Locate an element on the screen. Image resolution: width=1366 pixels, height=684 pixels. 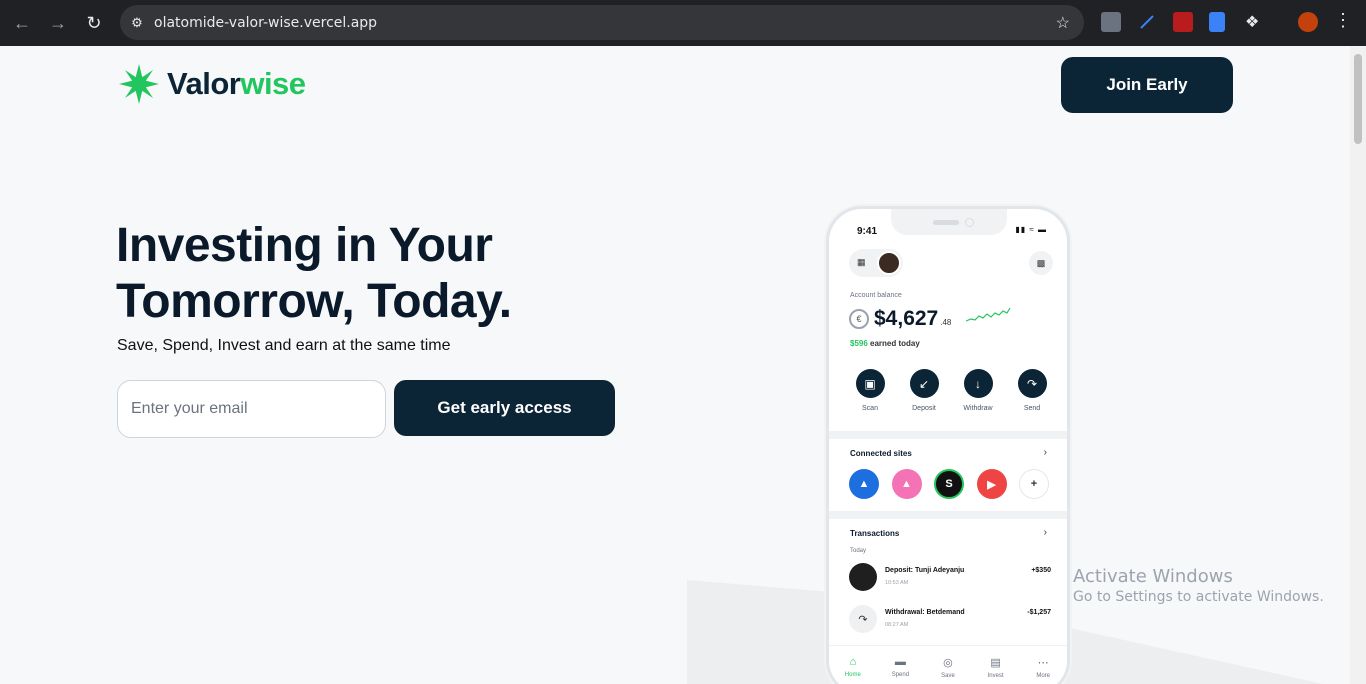
logo-text-part1: Valor is located at coordinates (204, 83).